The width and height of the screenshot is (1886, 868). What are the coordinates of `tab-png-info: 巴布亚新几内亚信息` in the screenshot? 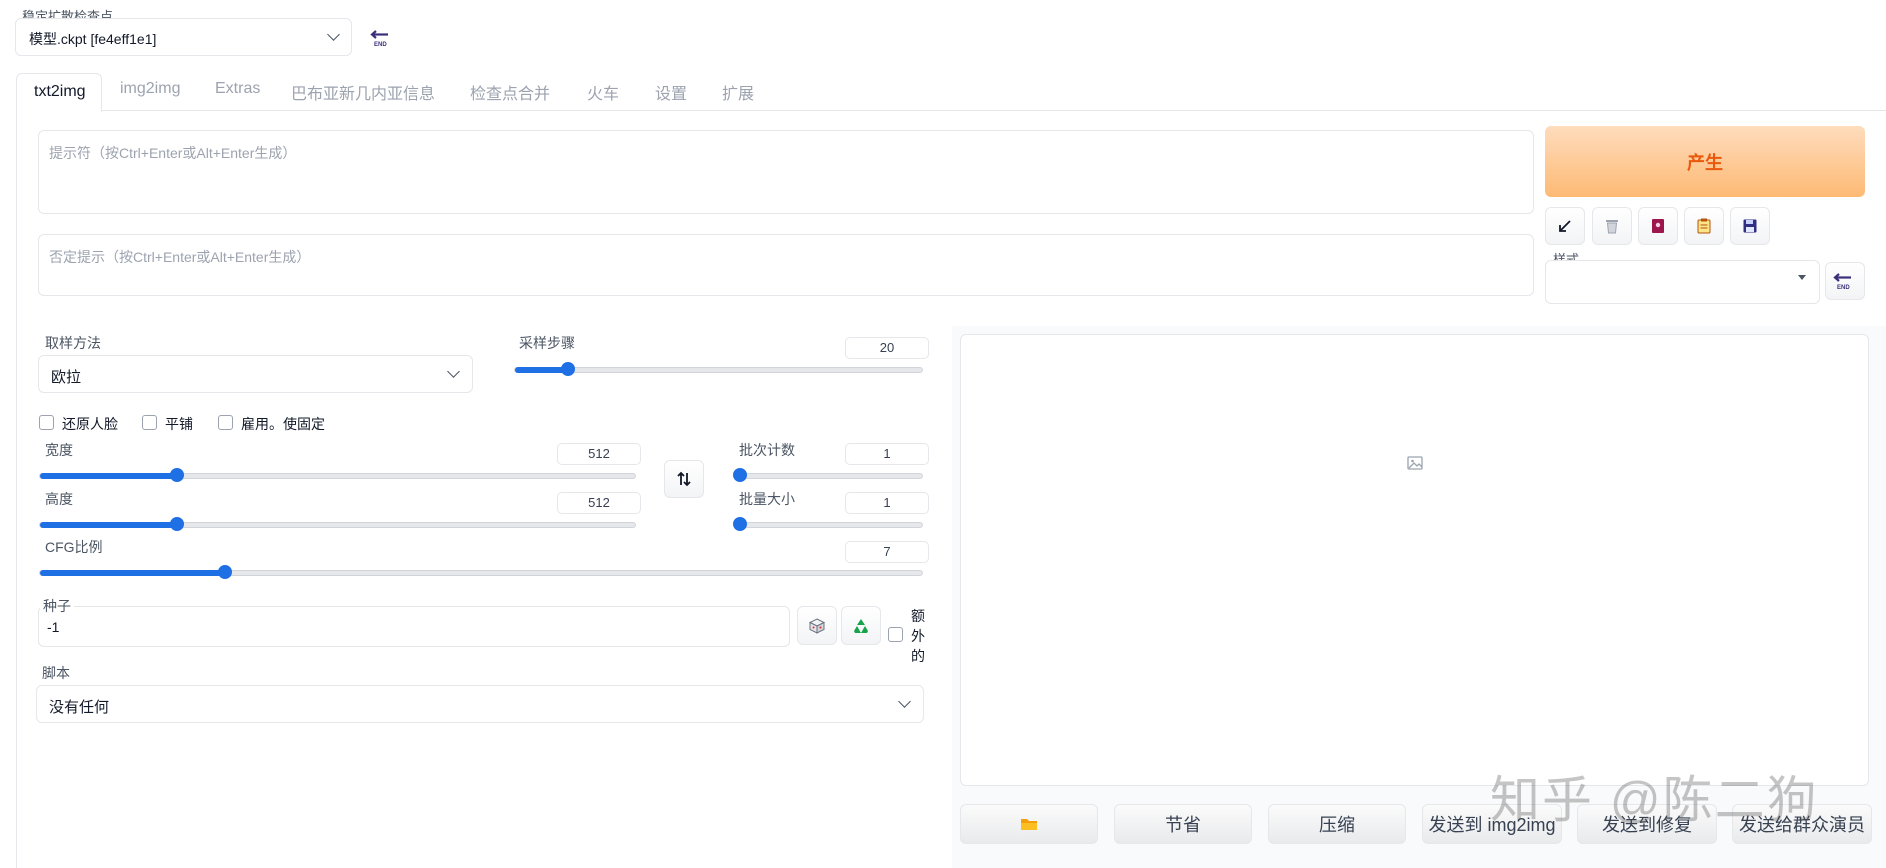 It's located at (363, 92).